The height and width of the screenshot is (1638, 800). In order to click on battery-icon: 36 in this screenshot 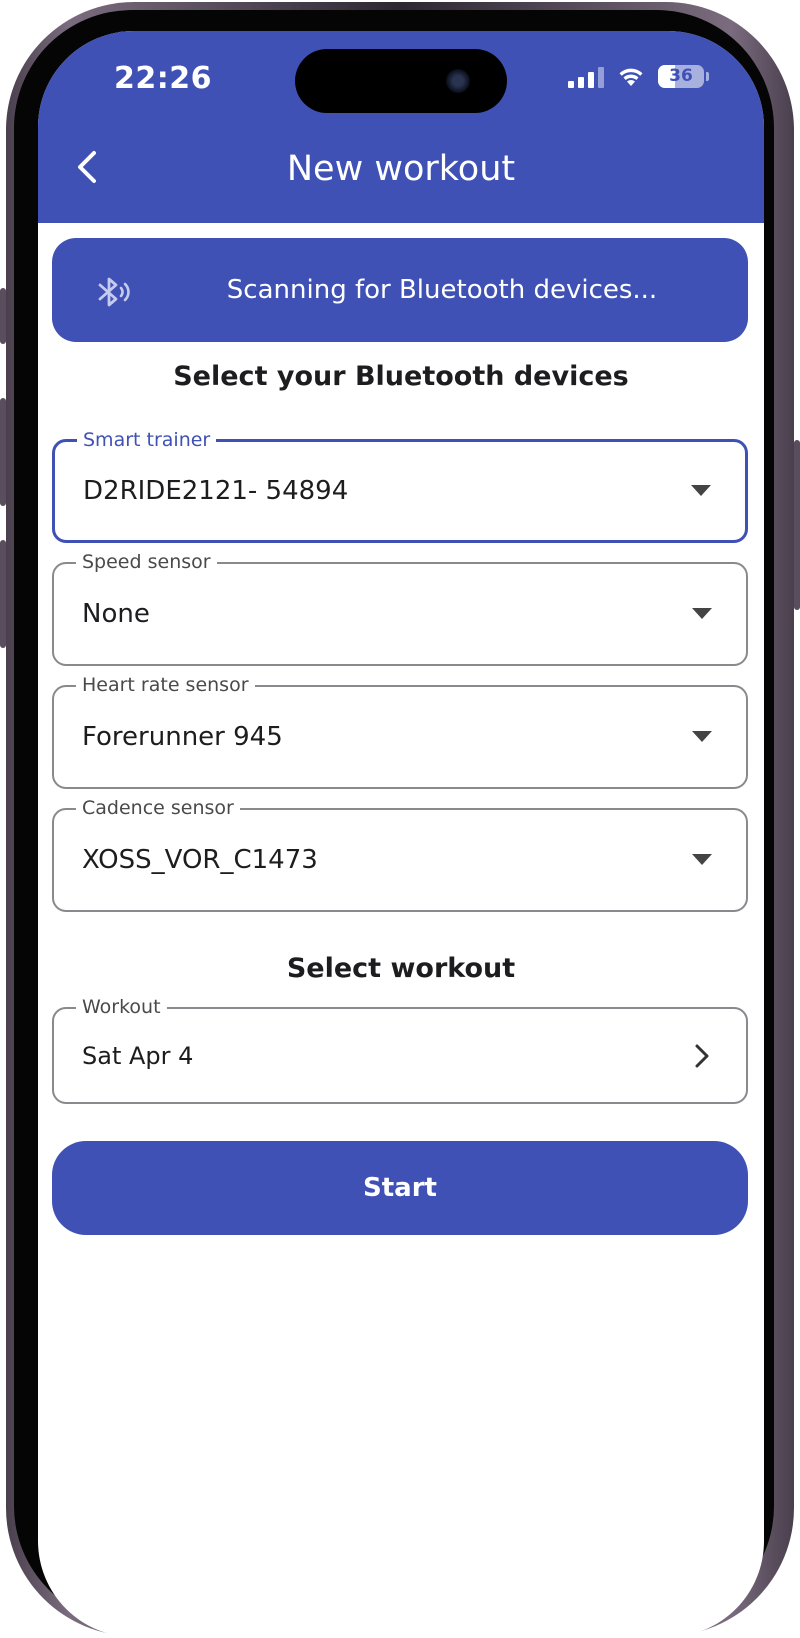, I will do `click(683, 76)`.